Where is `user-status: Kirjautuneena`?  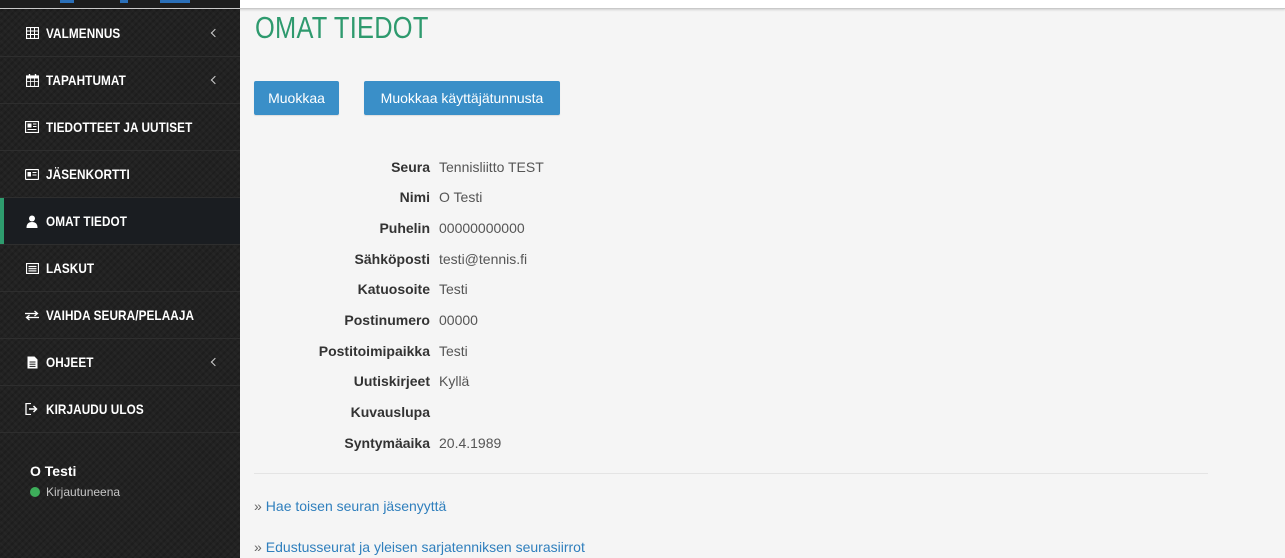 user-status: Kirjautuneena is located at coordinates (75, 492).